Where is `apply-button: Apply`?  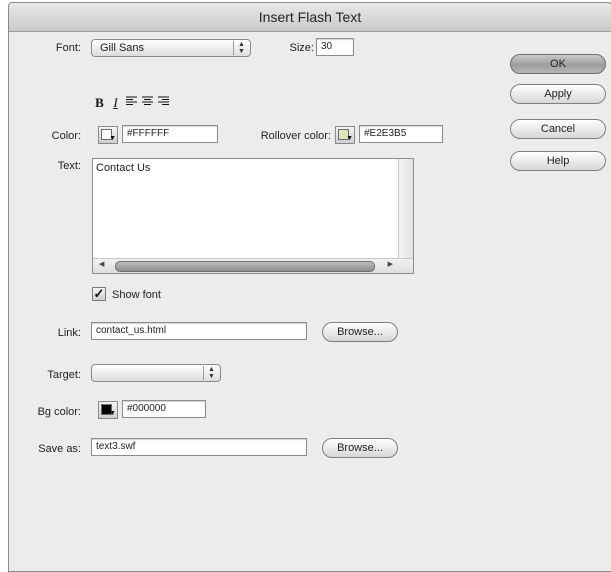
apply-button: Apply is located at coordinates (558, 94).